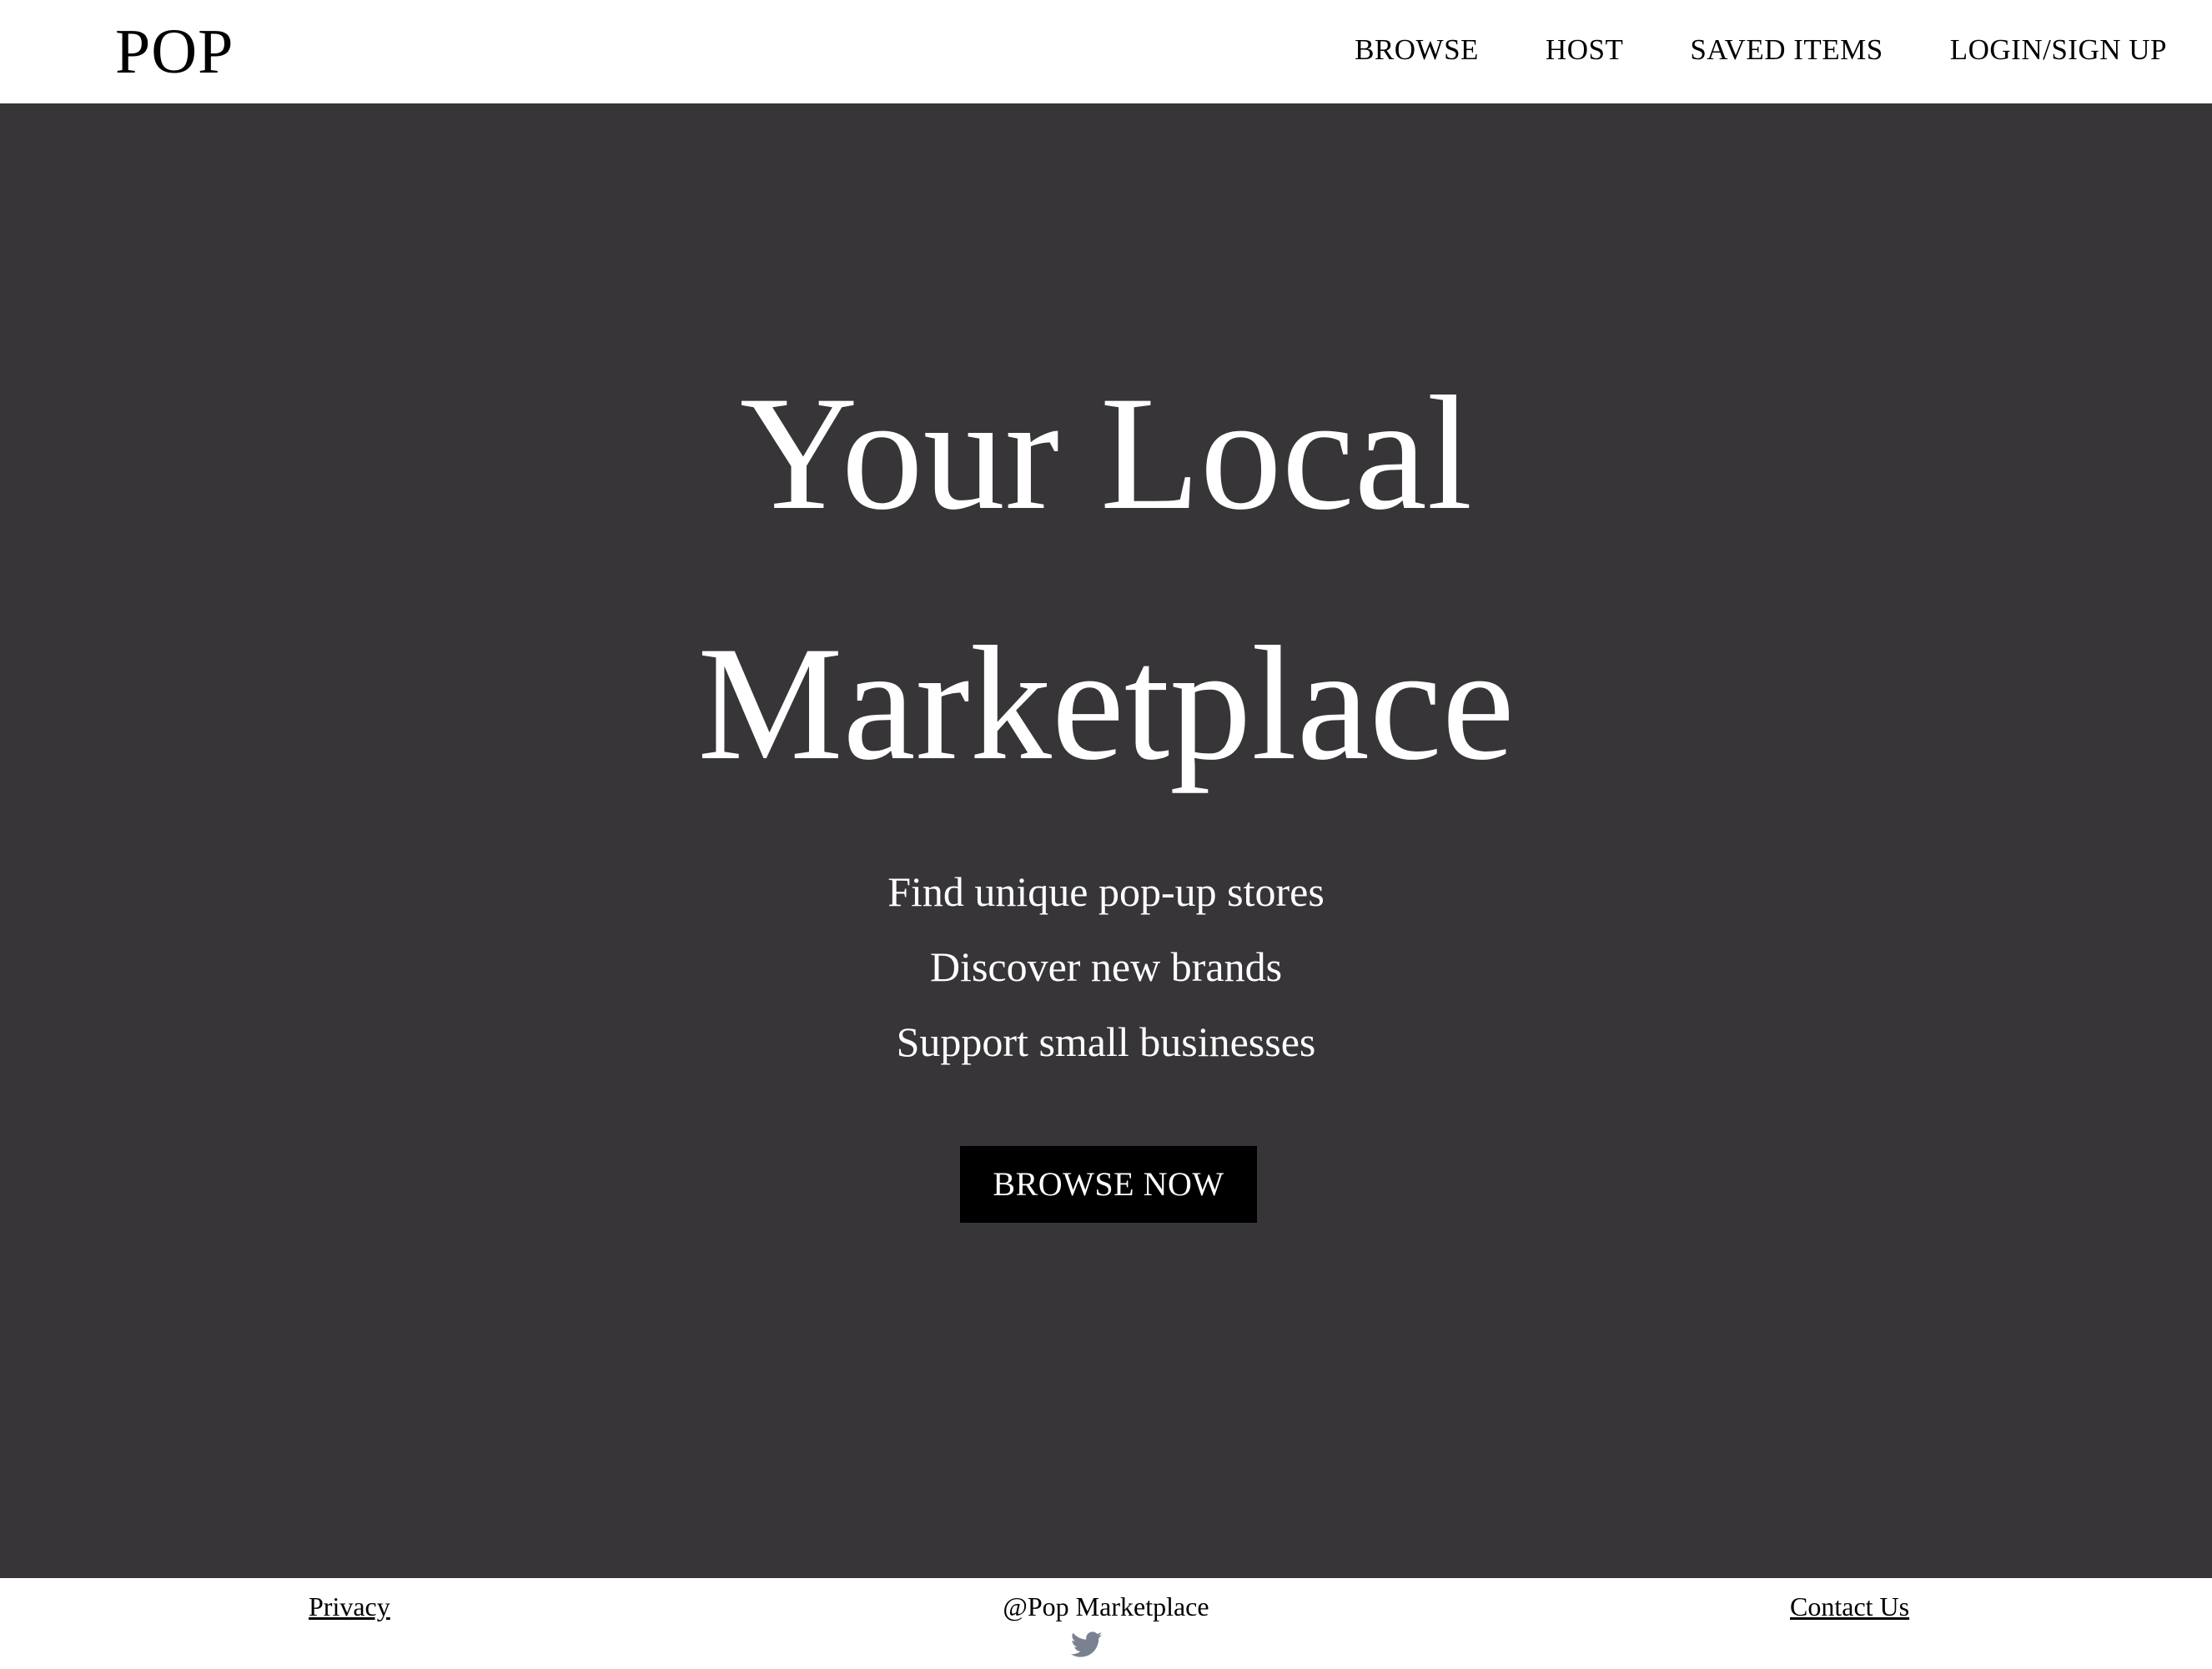 The height and width of the screenshot is (1669, 2212). I want to click on main-nav: BROWSE HOST SAVED ITEMS LOGIN/SIGN UP, so click(1761, 50).